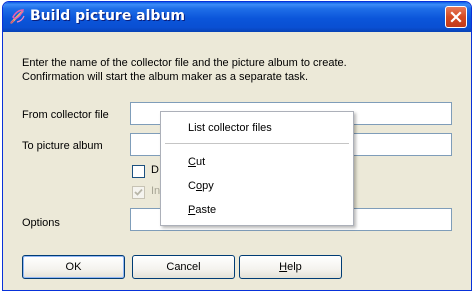  I want to click on checkbox-1-label: D, so click(155, 170).